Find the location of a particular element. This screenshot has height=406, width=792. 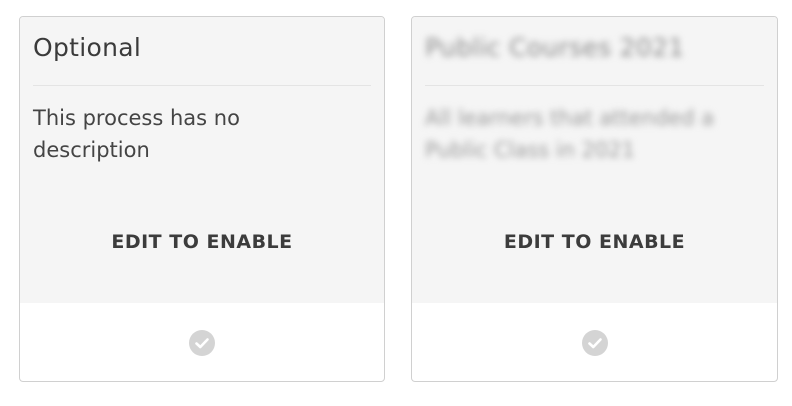

card-title: Public Courses 2021 is located at coordinates (555, 47).